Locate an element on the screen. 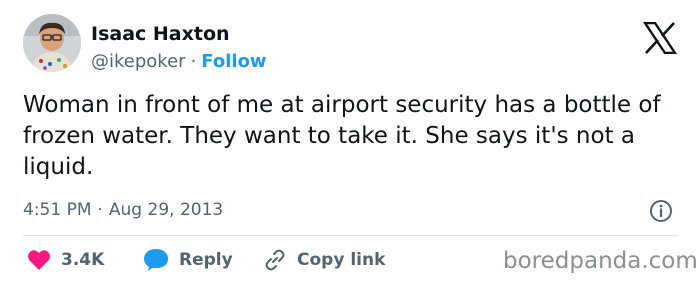 This screenshot has height=288, width=700. reply-button: Reply is located at coordinates (188, 260).